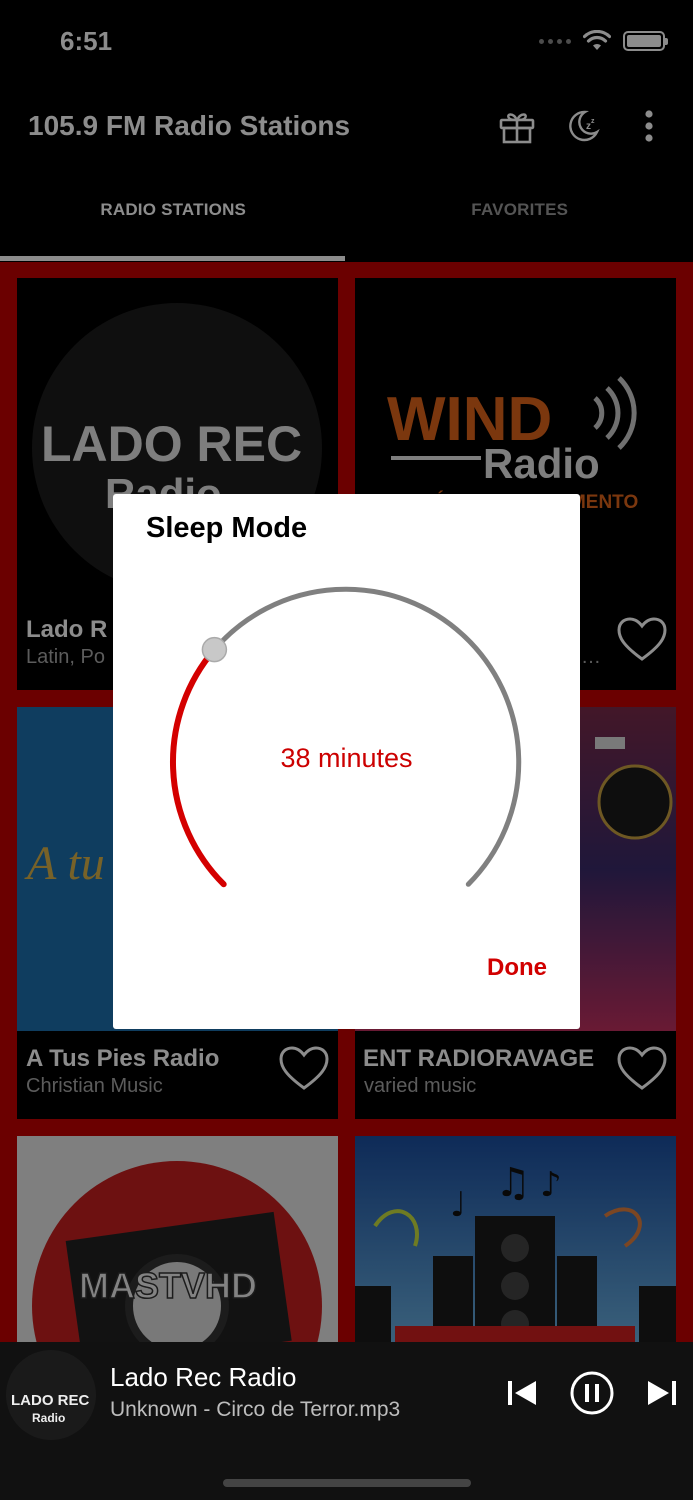 The image size is (693, 1500). What do you see at coordinates (522, 1393) in the screenshot?
I see `skip-previous-icon` at bounding box center [522, 1393].